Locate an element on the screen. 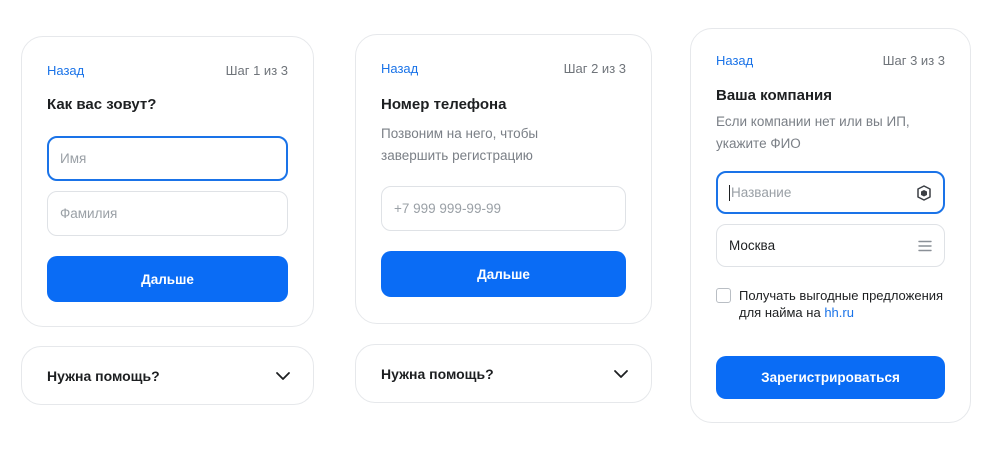  step3-subtitle: Если компании нет или вы ИП, укажите ФИО is located at coordinates (813, 132).